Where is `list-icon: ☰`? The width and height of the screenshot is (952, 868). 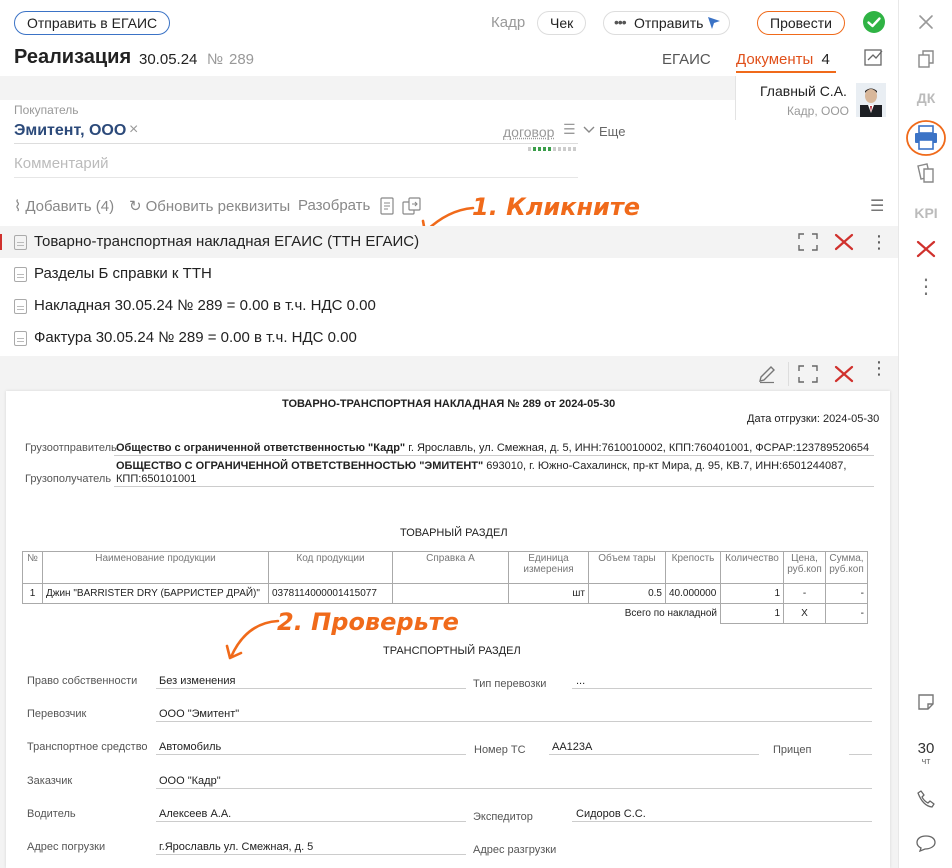
list-icon: ☰ is located at coordinates (569, 129).